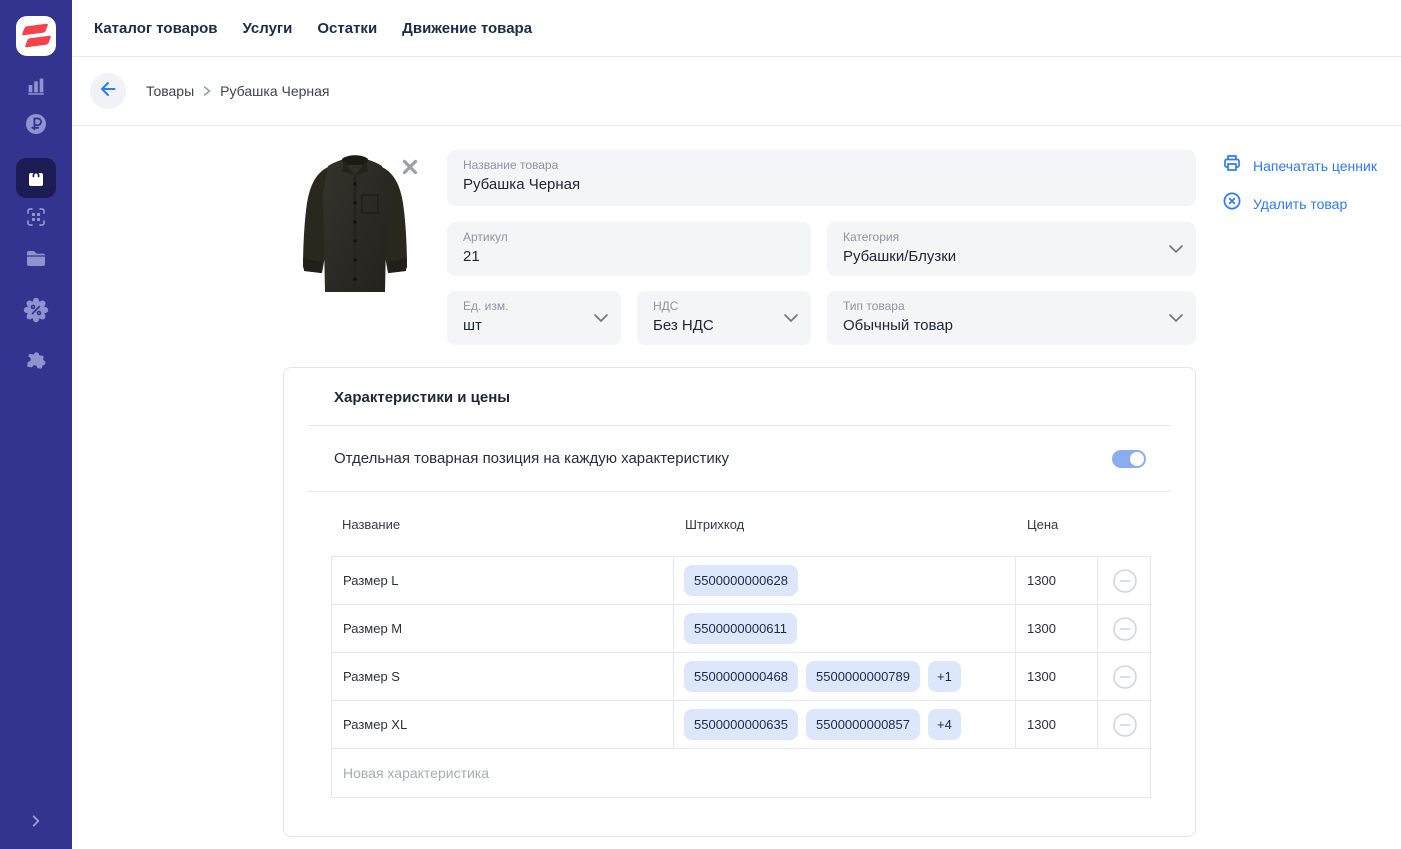 The image size is (1401, 849). I want to click on barcode-chip: 5500000000857, so click(863, 724).